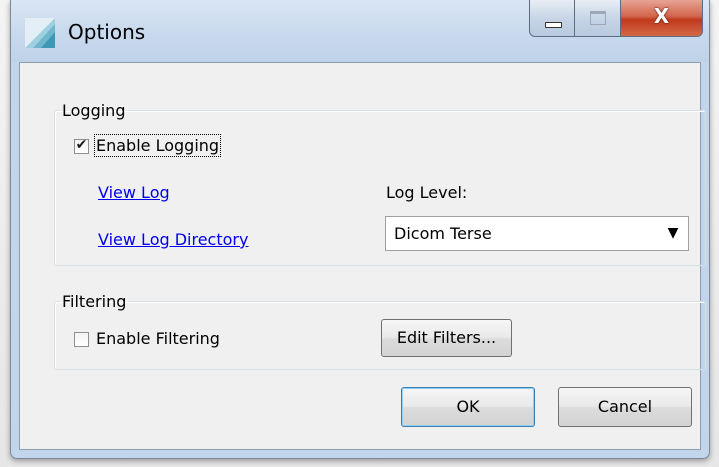 The image size is (719, 467). I want to click on log-level-label: Log Level:, so click(427, 192).